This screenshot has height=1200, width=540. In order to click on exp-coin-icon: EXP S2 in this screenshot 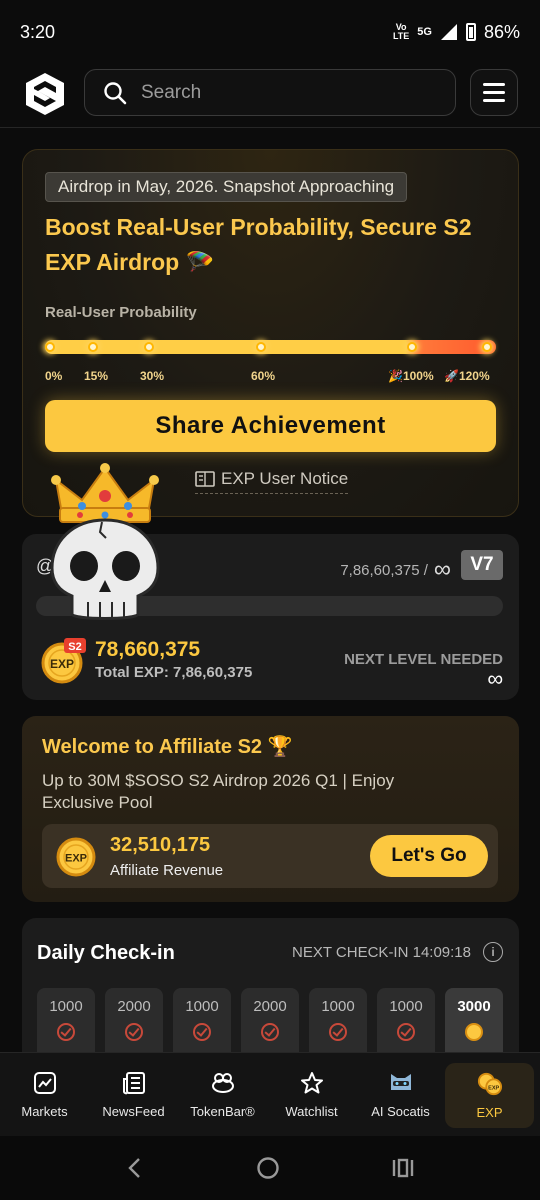, I will do `click(63, 661)`.